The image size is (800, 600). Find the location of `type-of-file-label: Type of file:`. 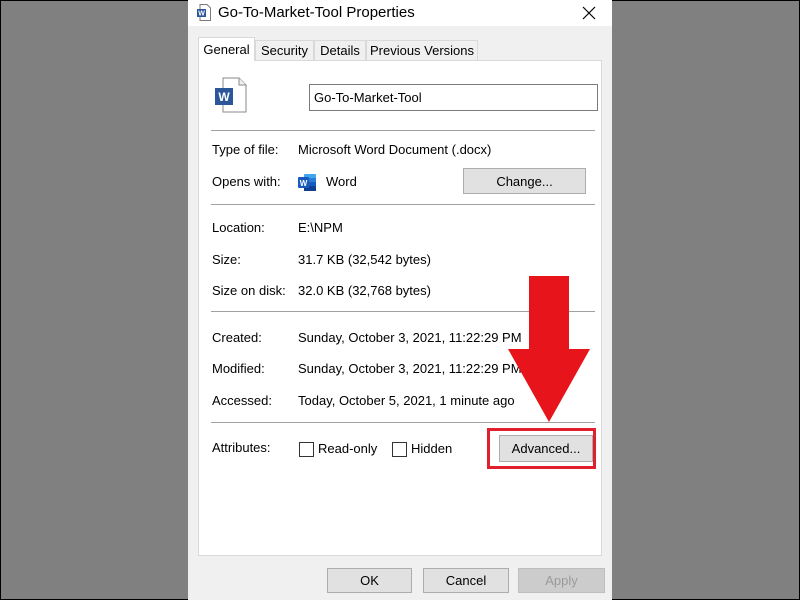

type-of-file-label: Type of file: is located at coordinates (245, 149).